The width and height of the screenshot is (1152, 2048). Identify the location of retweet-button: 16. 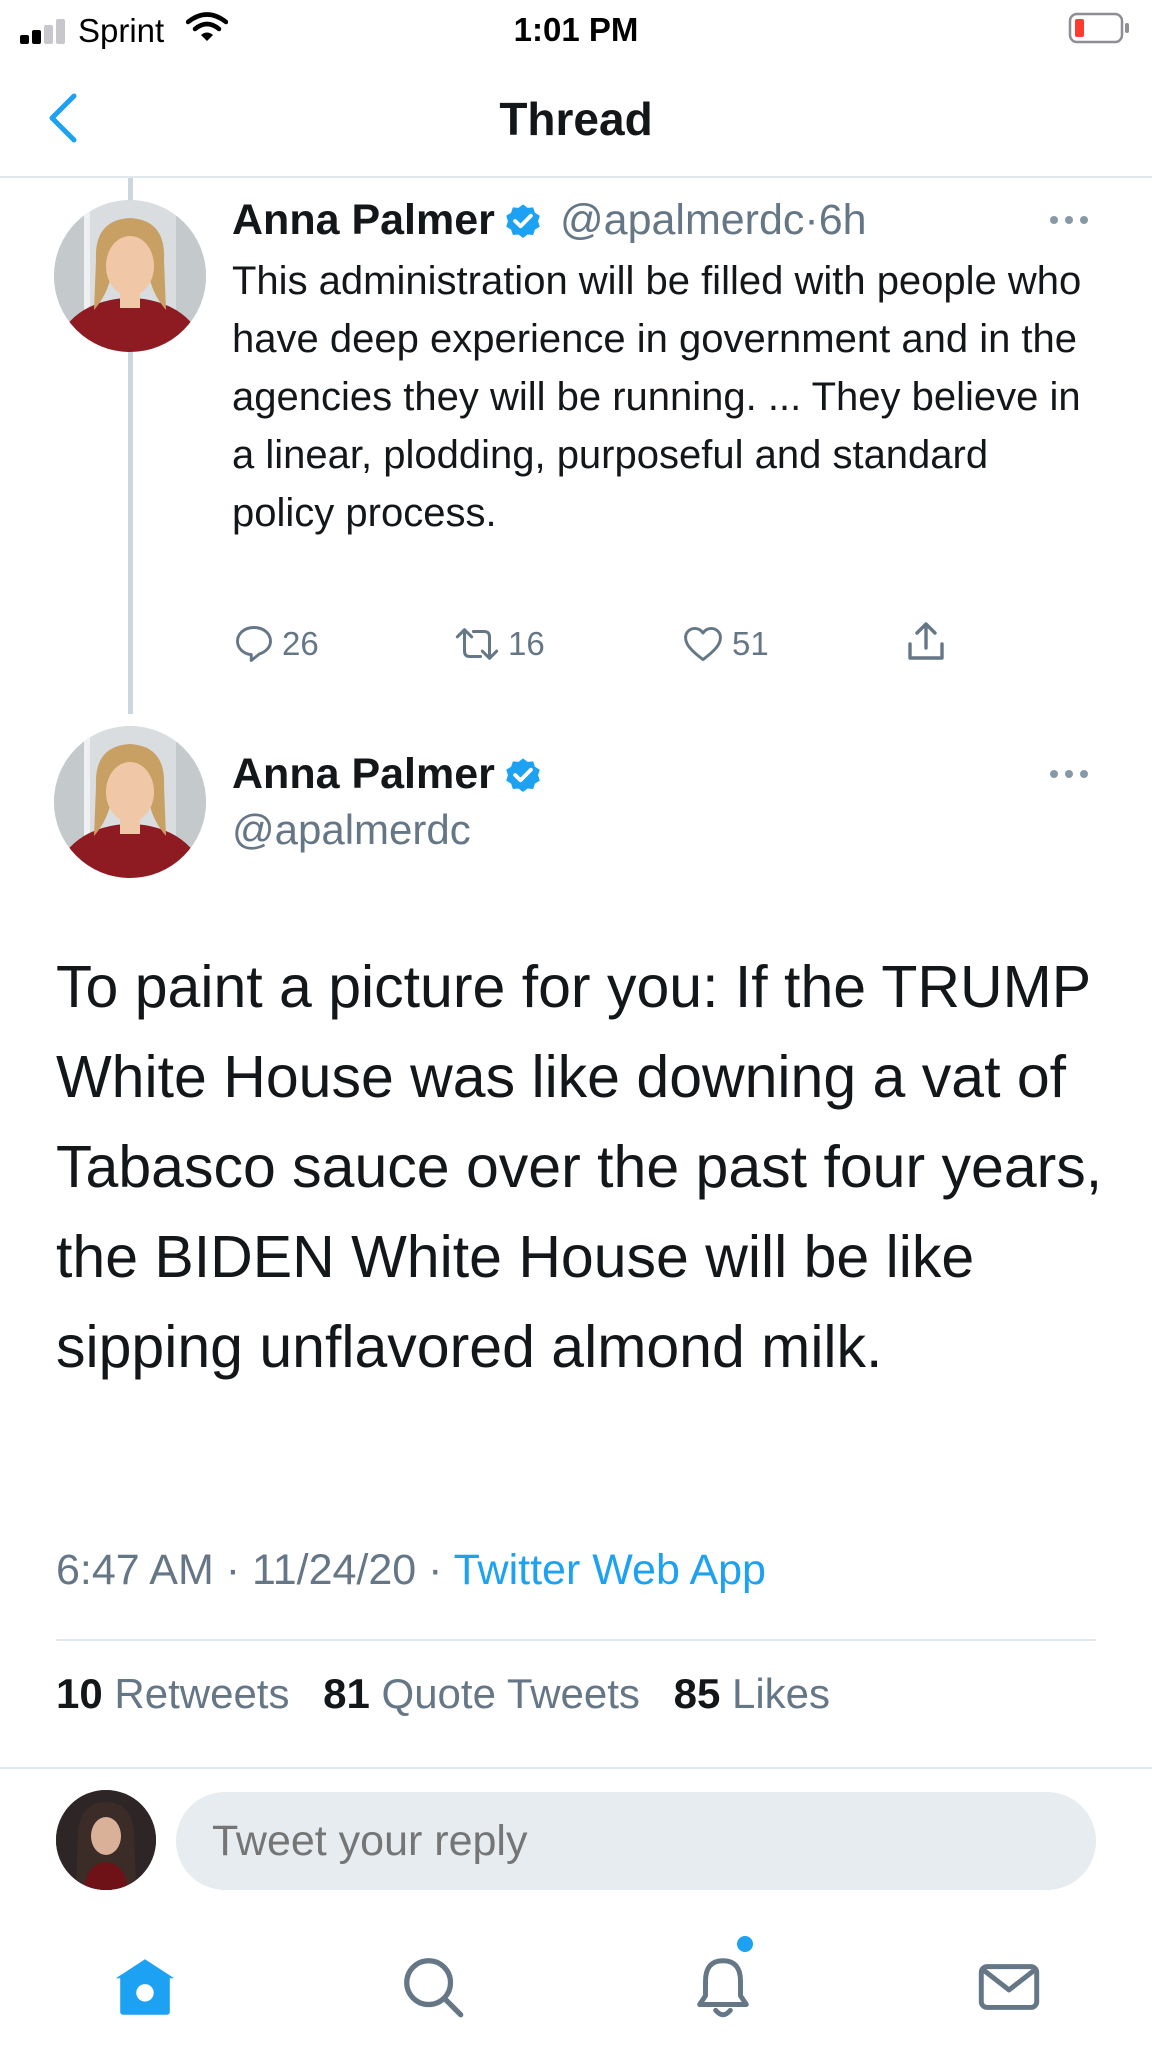
(498, 644).